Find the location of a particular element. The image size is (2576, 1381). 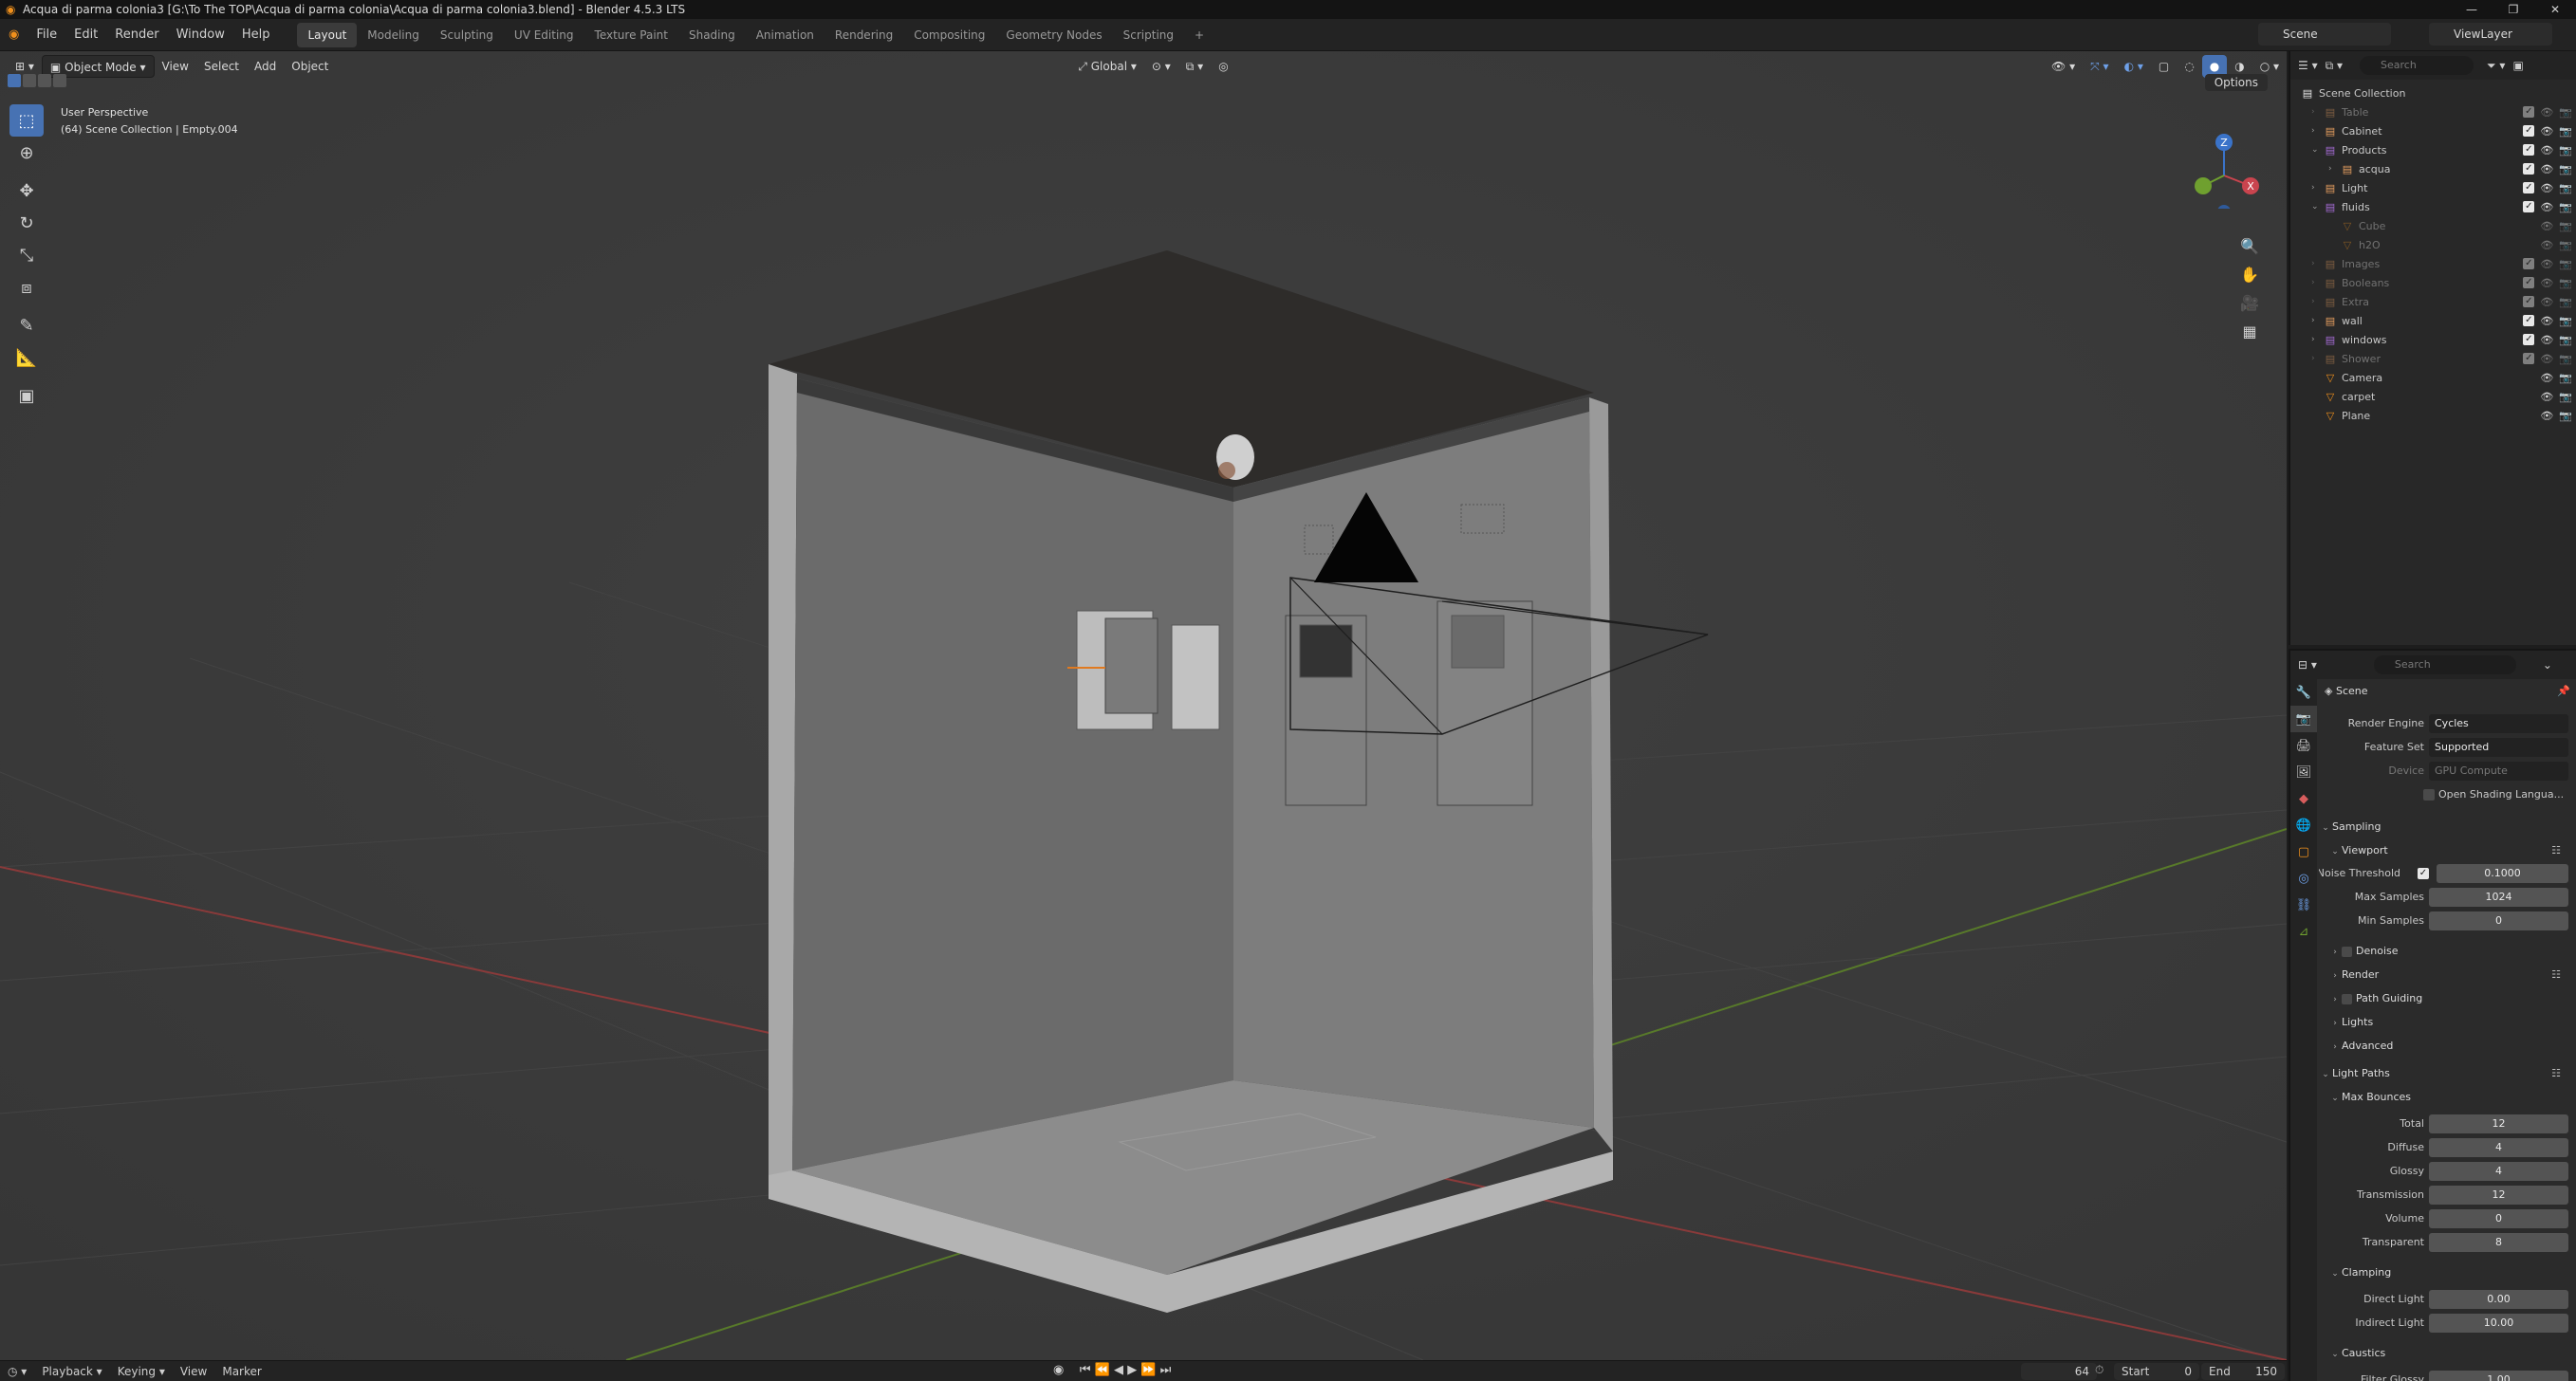

select-subtract-icon is located at coordinates (44, 80).